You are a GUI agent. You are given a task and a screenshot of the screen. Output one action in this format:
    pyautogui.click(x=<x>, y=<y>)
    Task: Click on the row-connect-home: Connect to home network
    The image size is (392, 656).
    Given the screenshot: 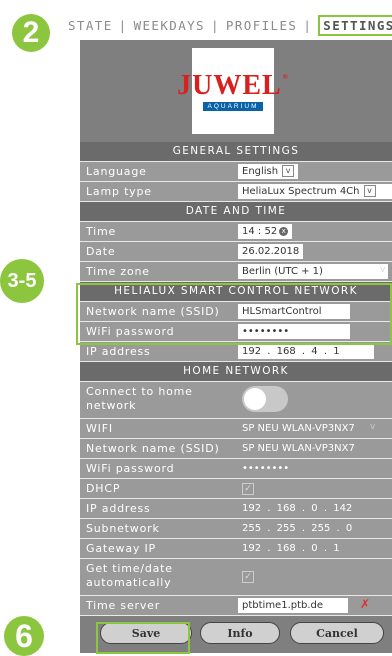 What is the action you would take?
    pyautogui.click(x=236, y=400)
    